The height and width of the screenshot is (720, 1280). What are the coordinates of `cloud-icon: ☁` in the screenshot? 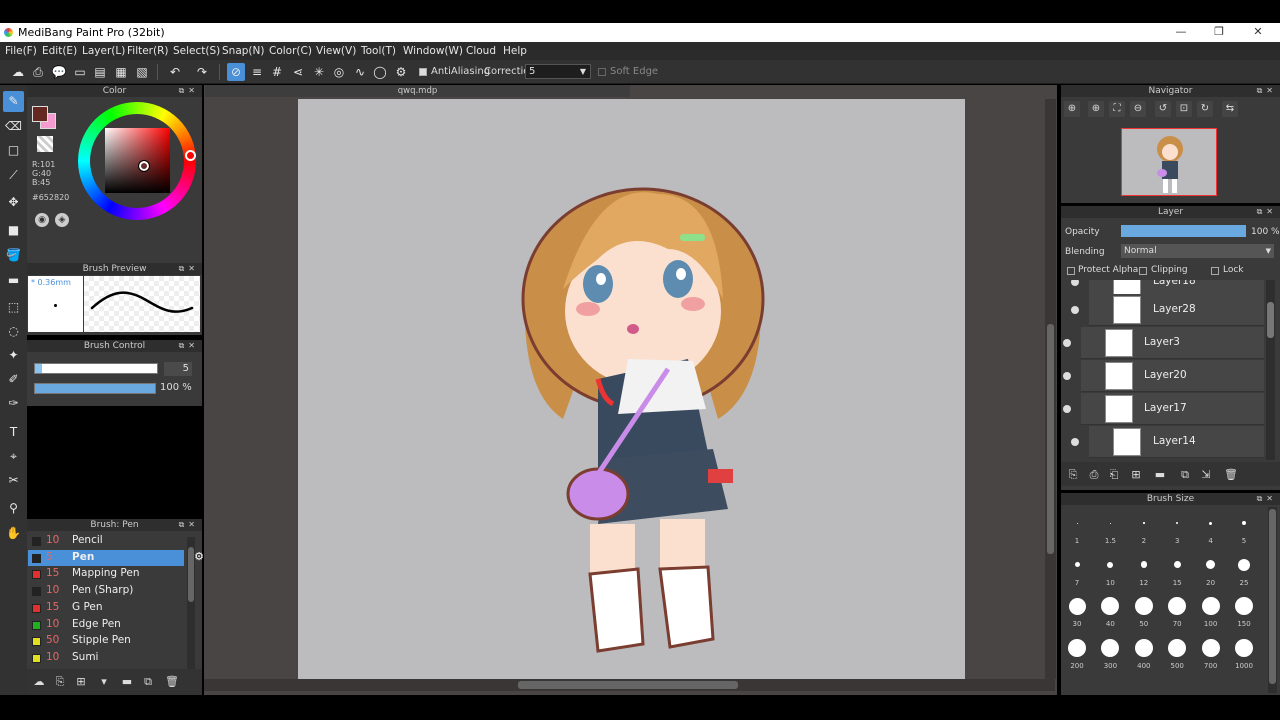 It's located at (18, 72).